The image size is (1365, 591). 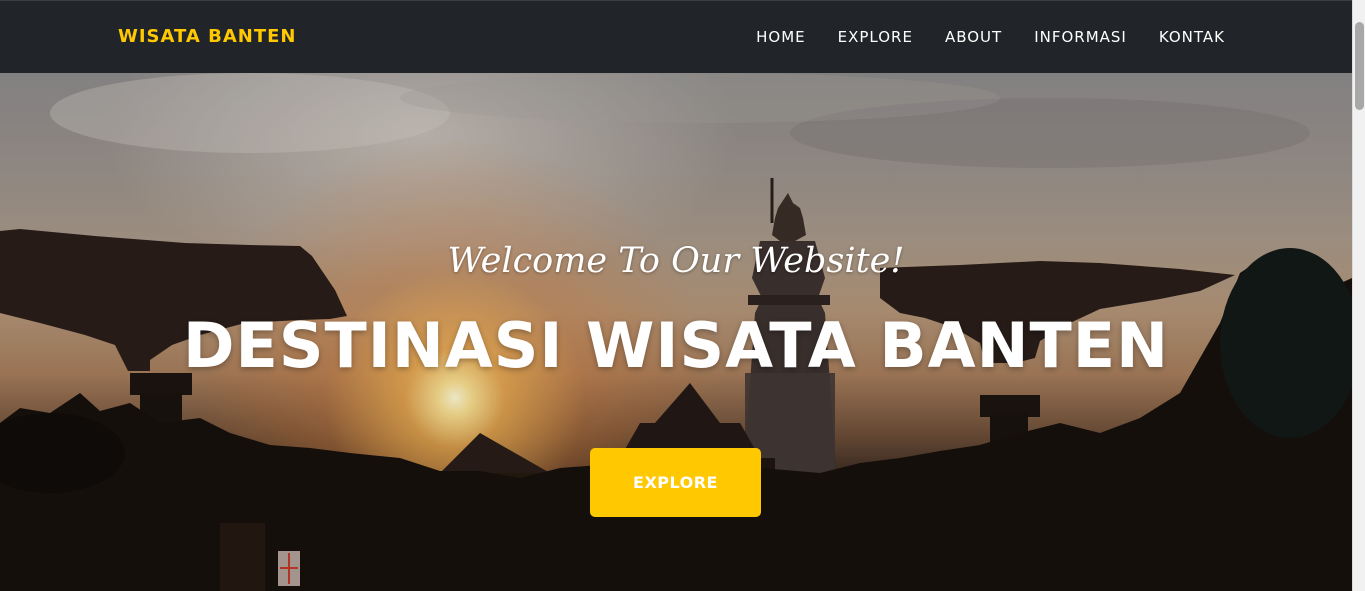 What do you see at coordinates (676, 345) in the screenshot?
I see `hero-heading: DESTINASI WISATA BANTEN` at bounding box center [676, 345].